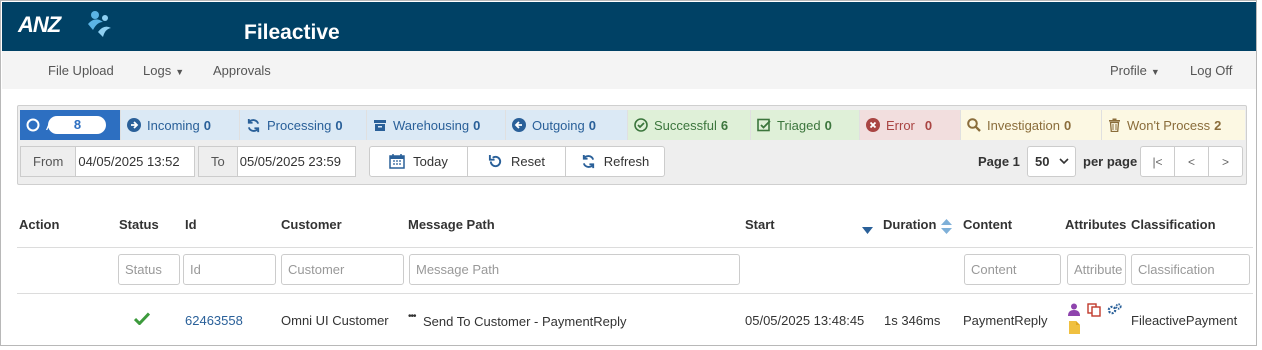 This screenshot has height=350, width=1262. What do you see at coordinates (626, 161) in the screenshot?
I see `refresh-label: Refresh` at bounding box center [626, 161].